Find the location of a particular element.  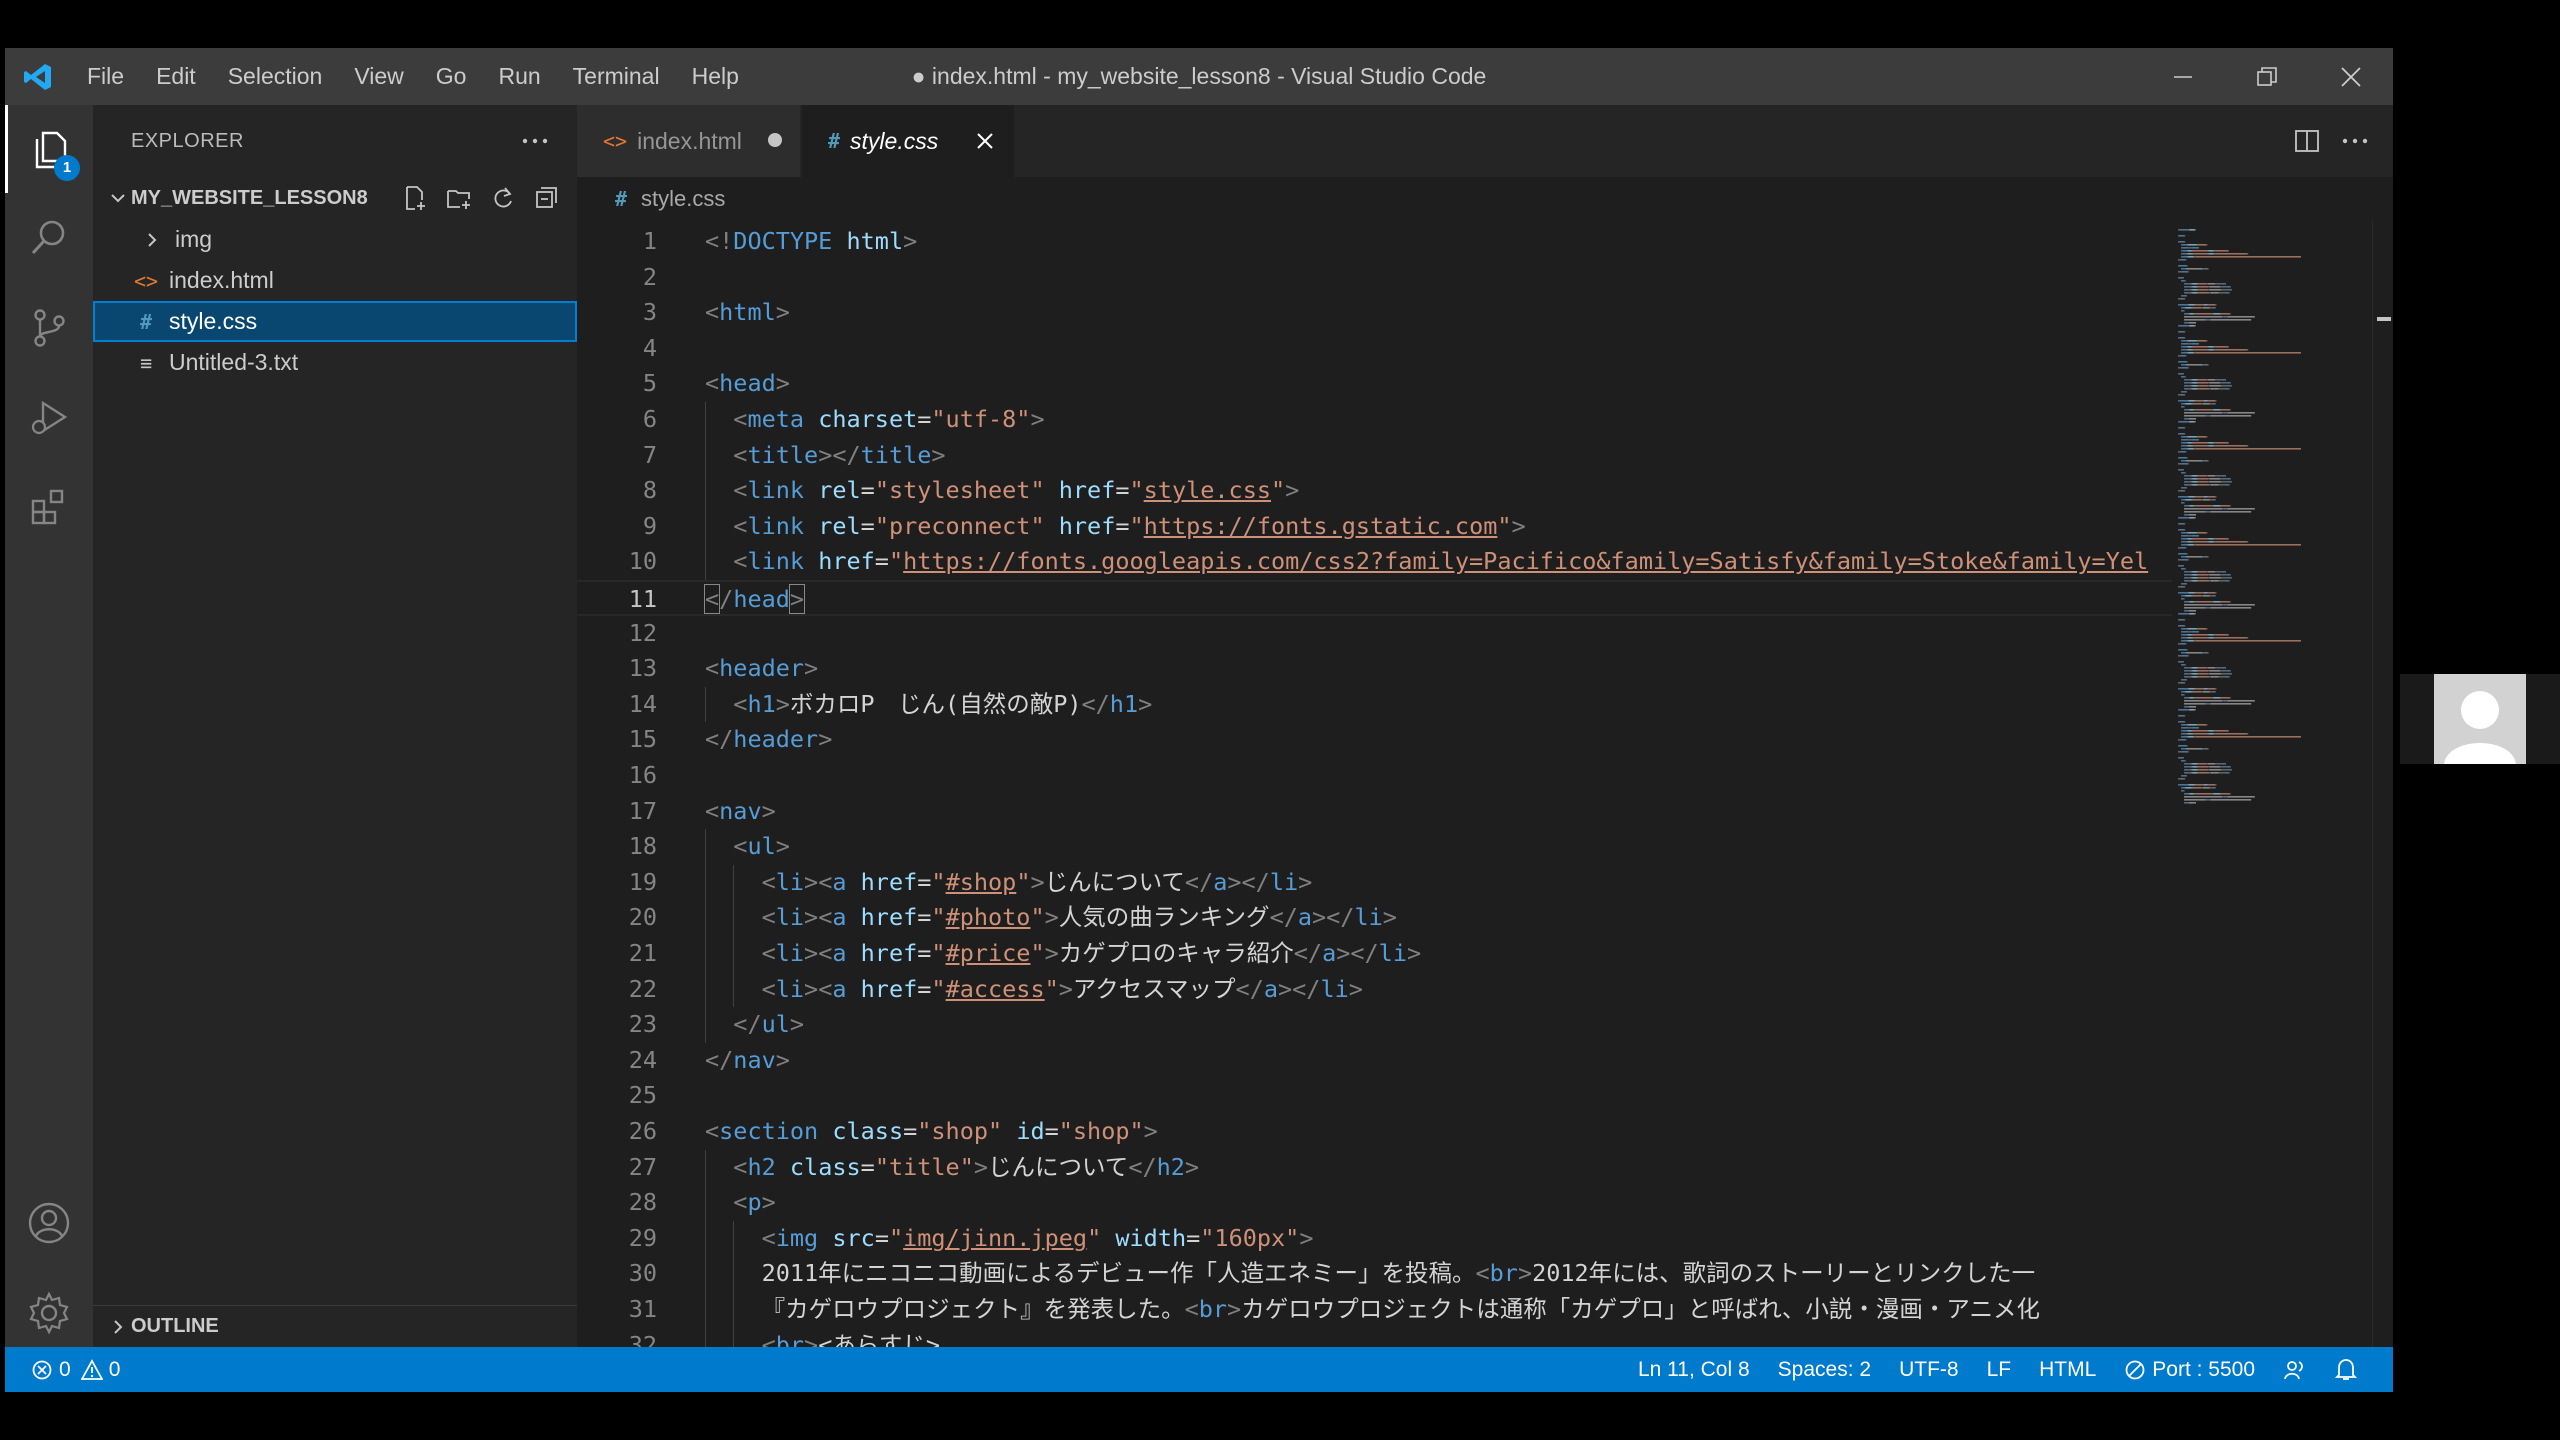

code-line: 11 </head> is located at coordinates (1374, 598).